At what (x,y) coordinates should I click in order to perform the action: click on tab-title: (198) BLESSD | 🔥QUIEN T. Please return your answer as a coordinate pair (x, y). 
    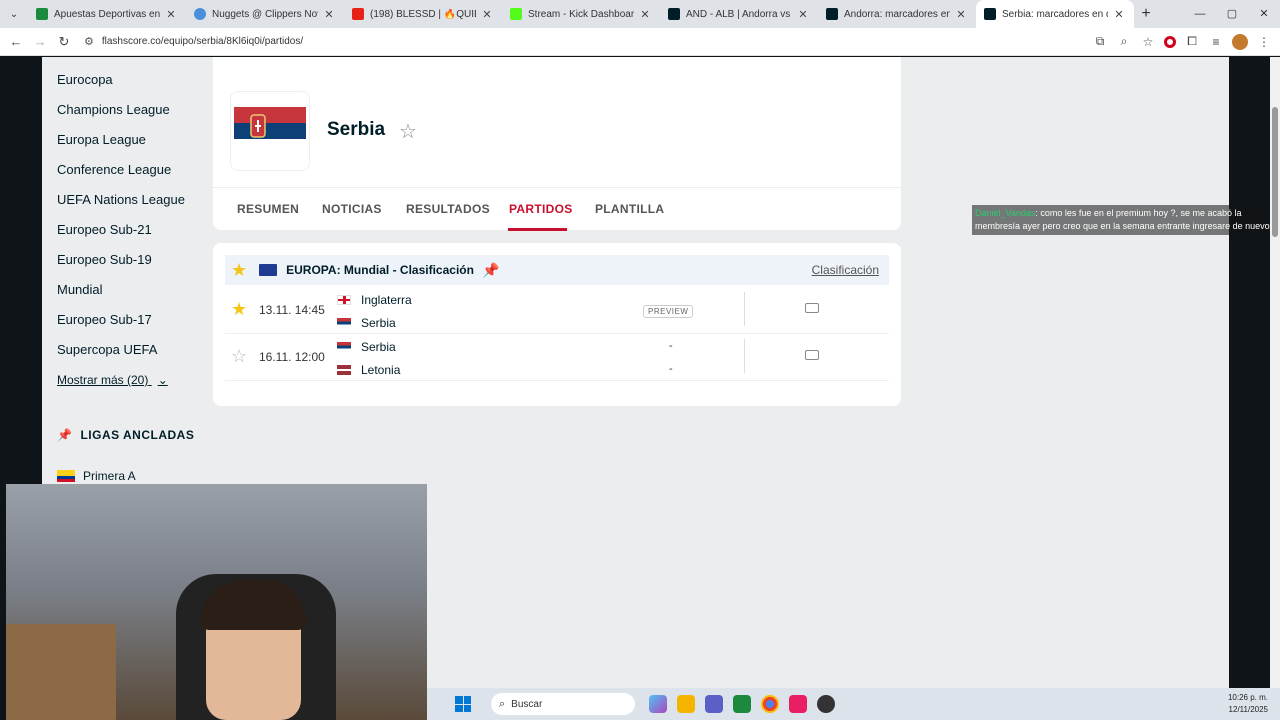
    Looking at the image, I should click on (423, 14).